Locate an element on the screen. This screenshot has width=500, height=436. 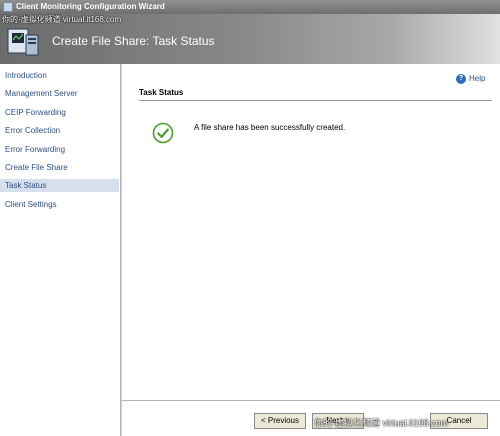
sidebar-item-error-forwarding: Error Forwarding is located at coordinates (59, 149).